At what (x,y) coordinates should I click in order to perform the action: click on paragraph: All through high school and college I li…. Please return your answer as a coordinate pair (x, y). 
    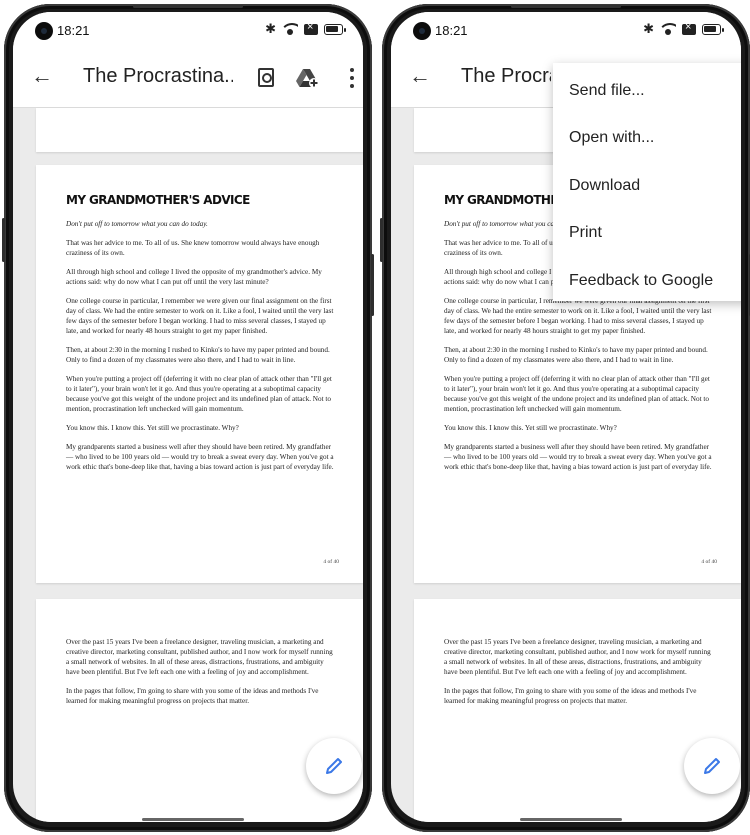
    Looking at the image, I should click on (194, 277).